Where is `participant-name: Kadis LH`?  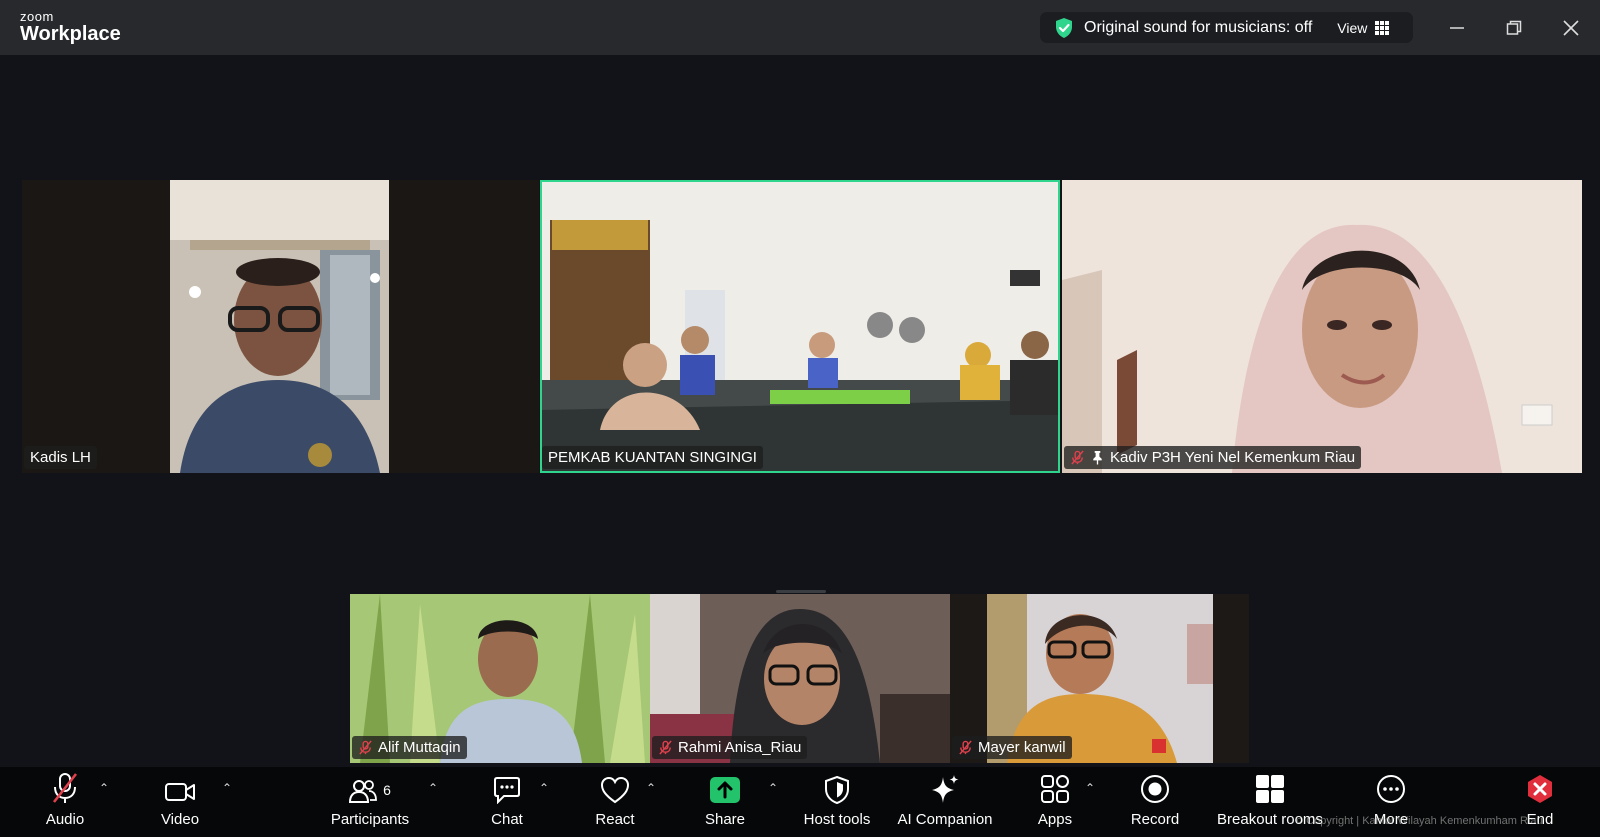
participant-name: Kadis LH is located at coordinates (60, 457).